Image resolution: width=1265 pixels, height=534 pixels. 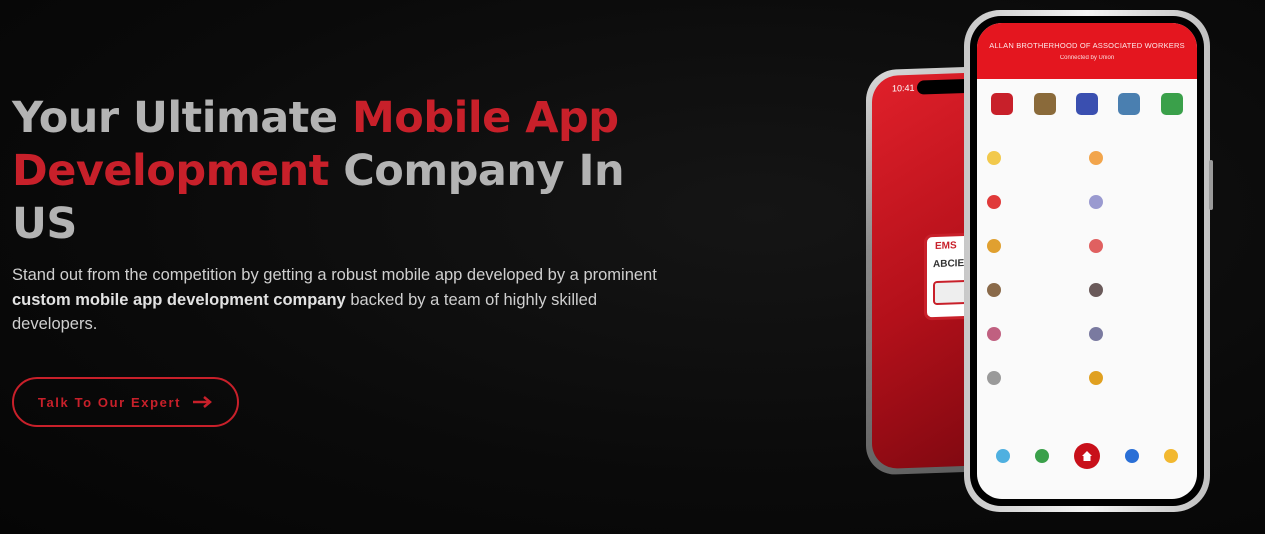 I want to click on app-bottom-nav, so click(x=1087, y=456).